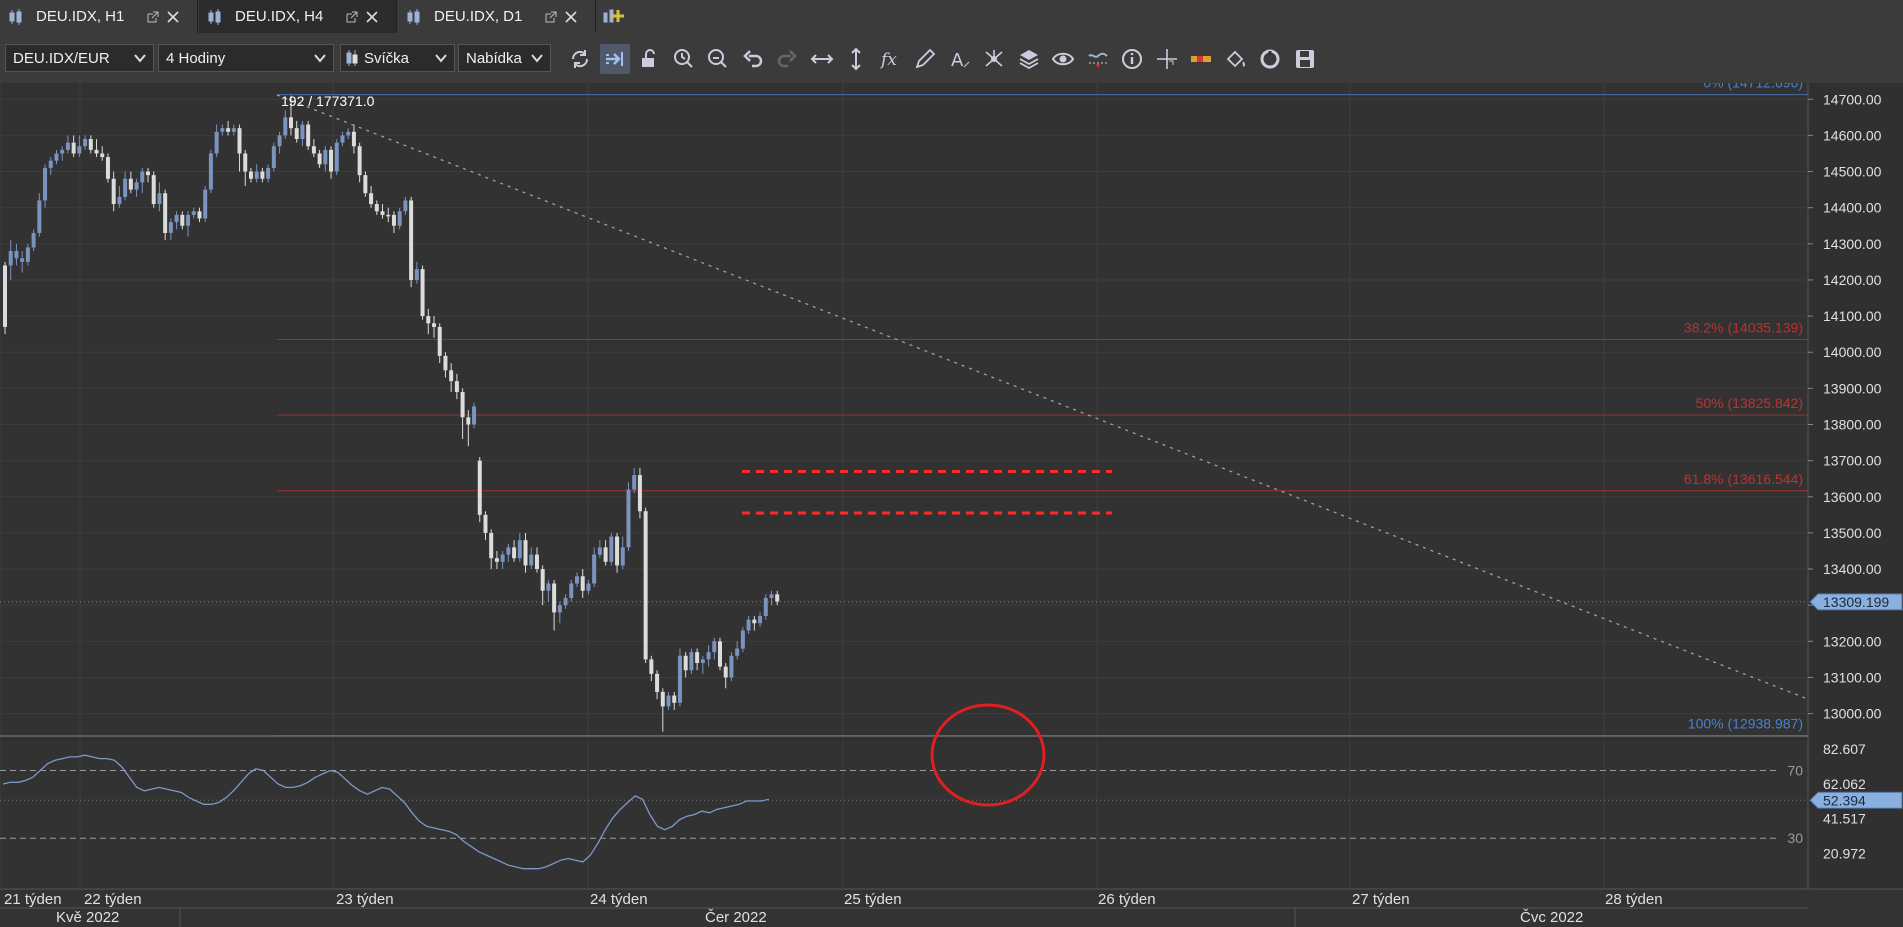 The width and height of the screenshot is (1903, 927). Describe the element at coordinates (497, 16) in the screenshot. I see `tab-deu-idx-d1: DEU.IDX, D1` at that location.